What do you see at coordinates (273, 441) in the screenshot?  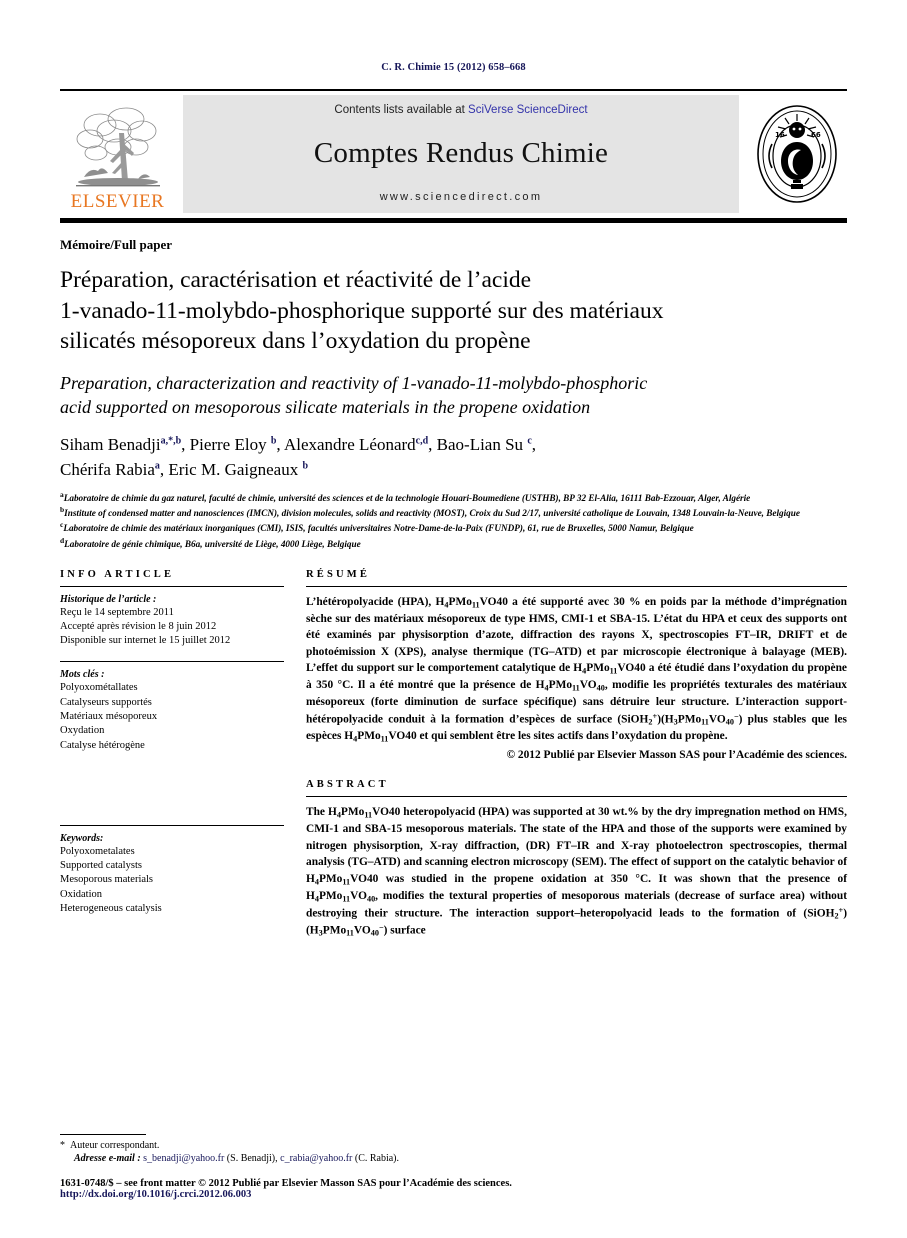 I see `author-1-affil-marks: b` at bounding box center [273, 441].